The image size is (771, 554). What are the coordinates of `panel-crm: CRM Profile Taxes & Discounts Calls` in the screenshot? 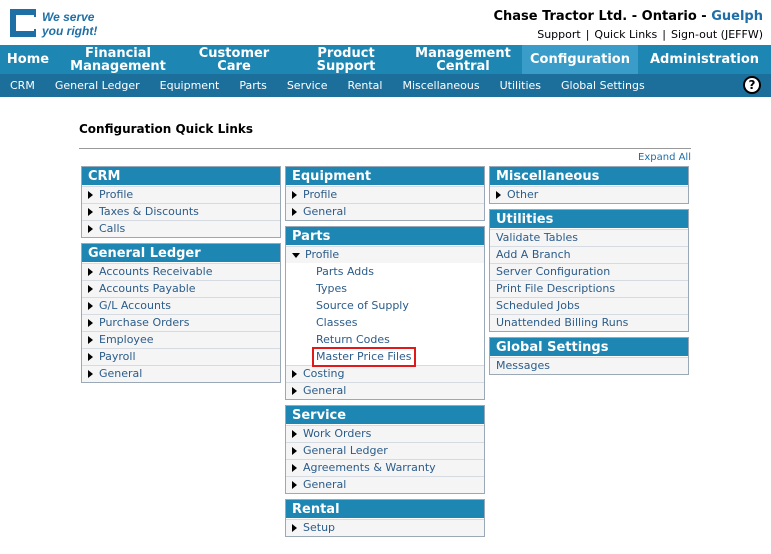 It's located at (181, 202).